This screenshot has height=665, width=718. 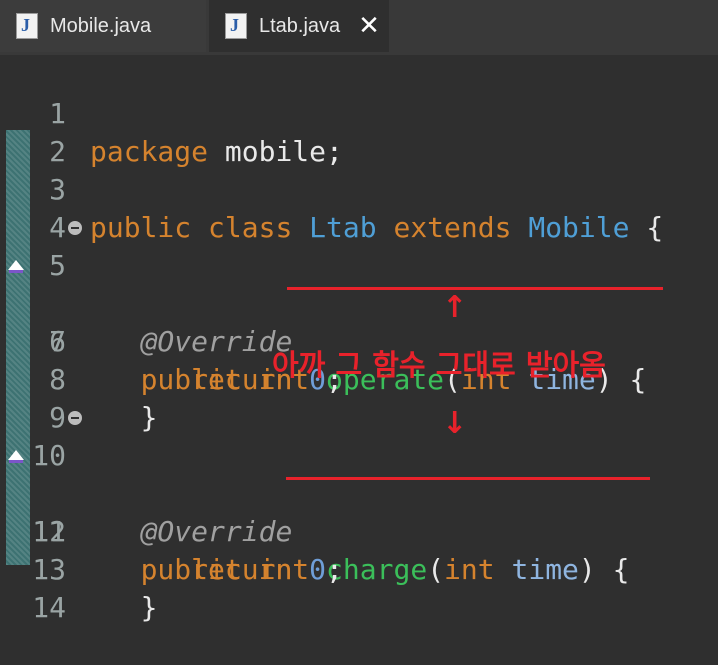 I want to click on line-number: 14, so click(x=49, y=607).